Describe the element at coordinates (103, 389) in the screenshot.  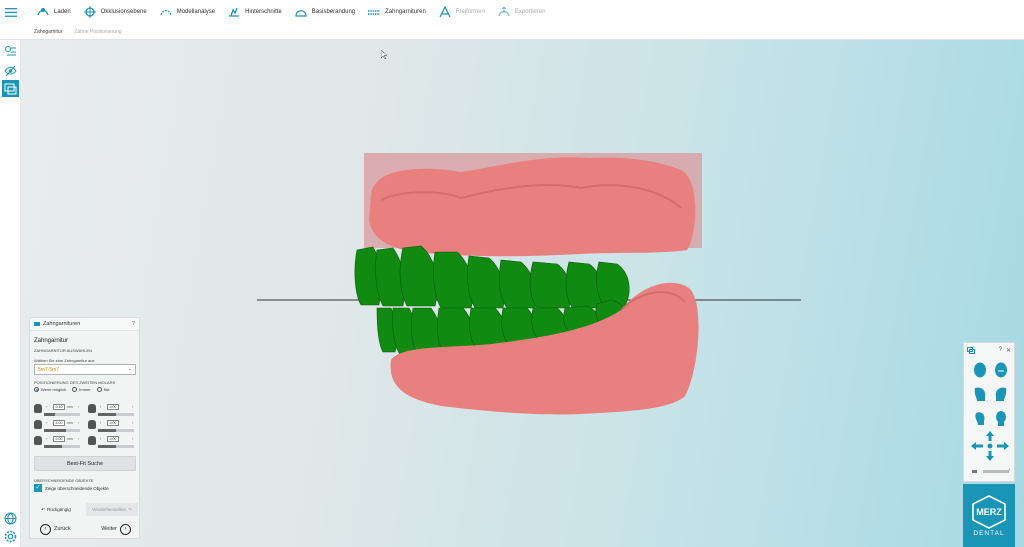
I see `radio-nie: Nie` at that location.